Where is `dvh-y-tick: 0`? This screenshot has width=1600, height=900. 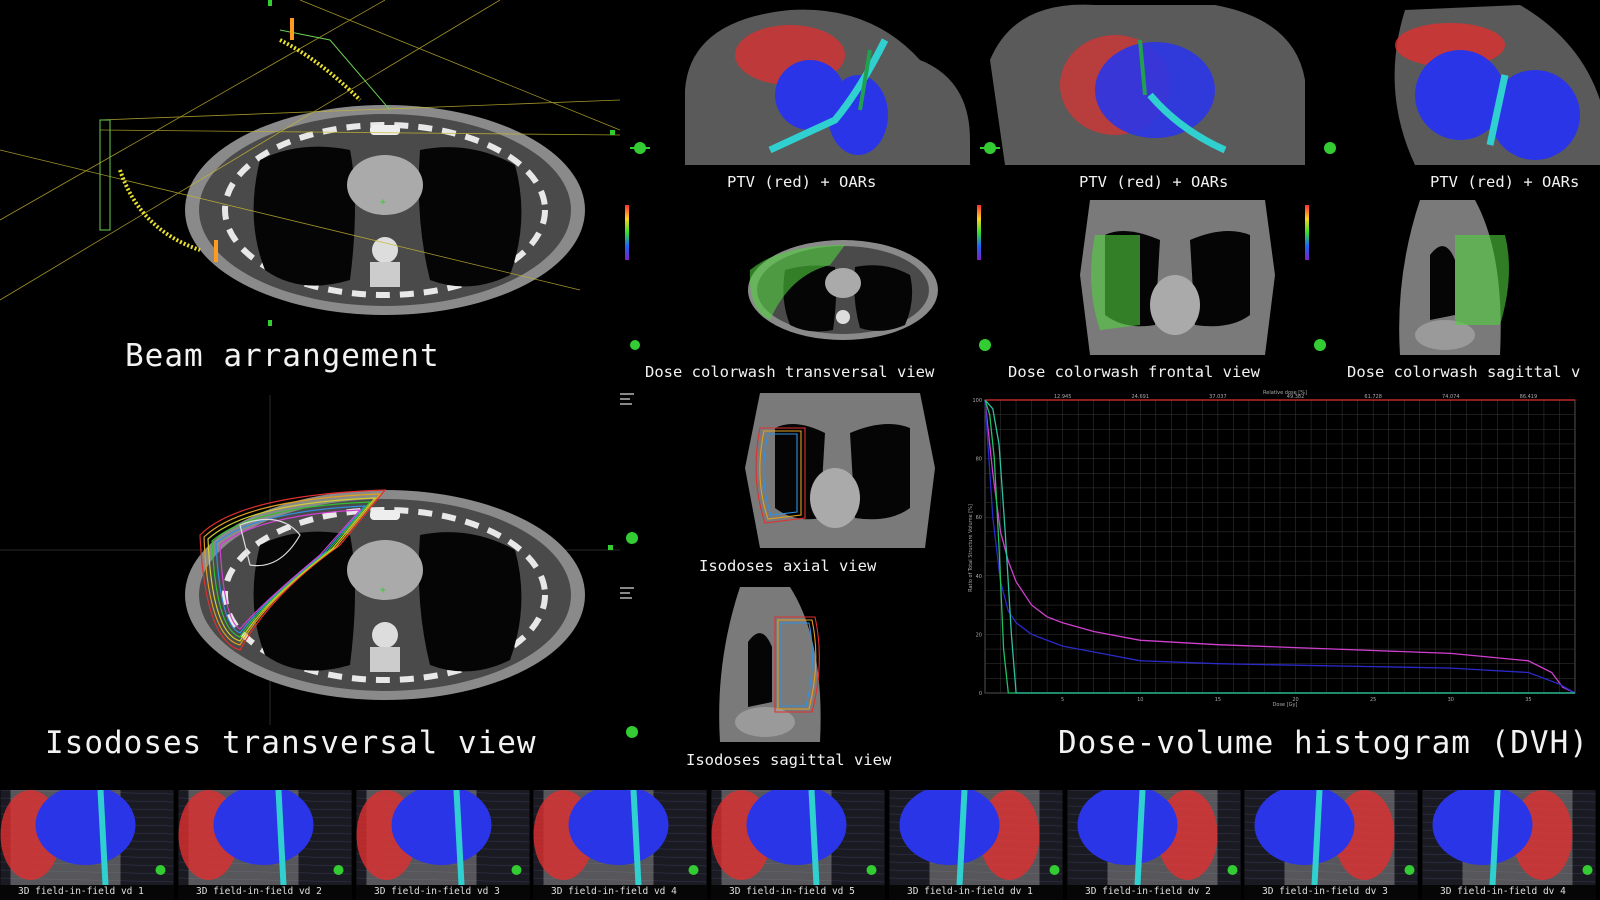
dvh-y-tick: 0 is located at coordinates (980, 694).